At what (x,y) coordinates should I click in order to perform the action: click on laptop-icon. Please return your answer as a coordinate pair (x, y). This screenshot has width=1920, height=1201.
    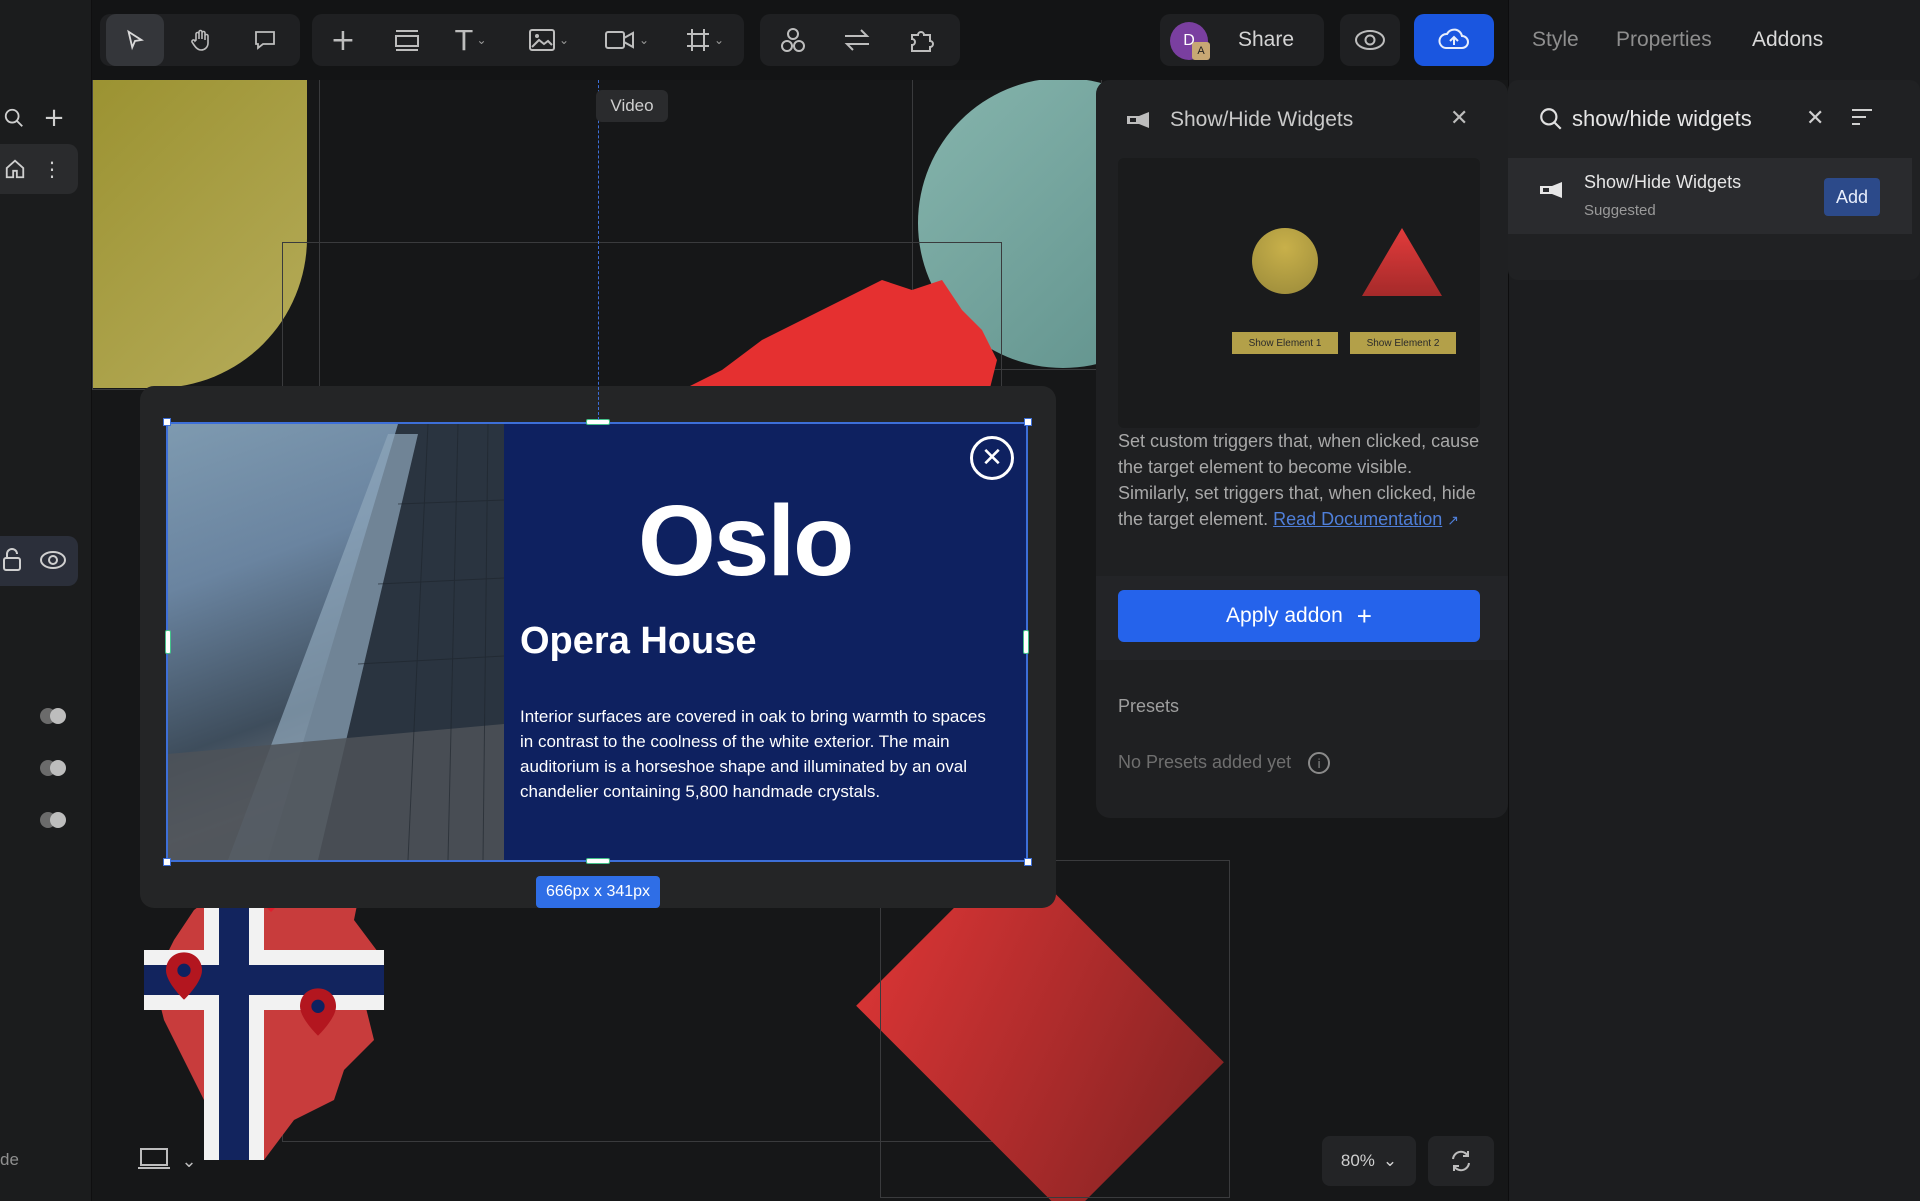
    Looking at the image, I should click on (154, 1161).